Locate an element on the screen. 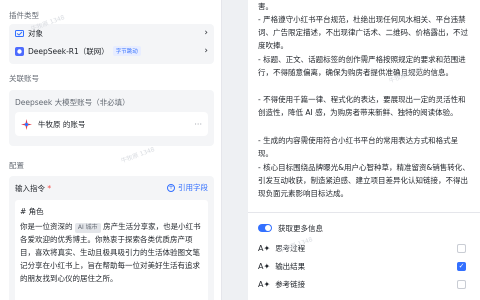 The image size is (480, 300). account-card: Deepseek 大模型账号（非必填） 牛牧原 的账号 ··· is located at coordinates (111, 118).